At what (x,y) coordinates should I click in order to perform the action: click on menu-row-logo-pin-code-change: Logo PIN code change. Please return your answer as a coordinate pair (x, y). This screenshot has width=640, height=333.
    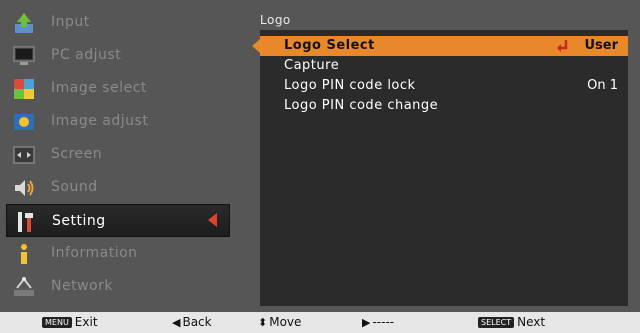
    Looking at the image, I should click on (444, 106).